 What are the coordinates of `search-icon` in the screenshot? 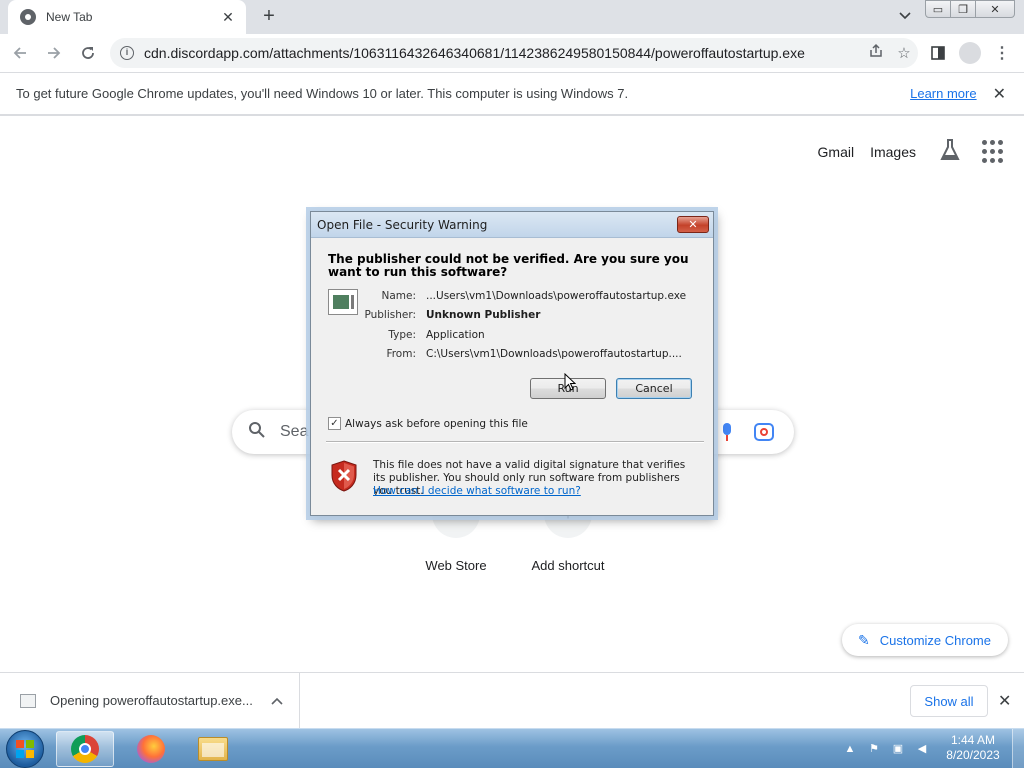 It's located at (257, 432).